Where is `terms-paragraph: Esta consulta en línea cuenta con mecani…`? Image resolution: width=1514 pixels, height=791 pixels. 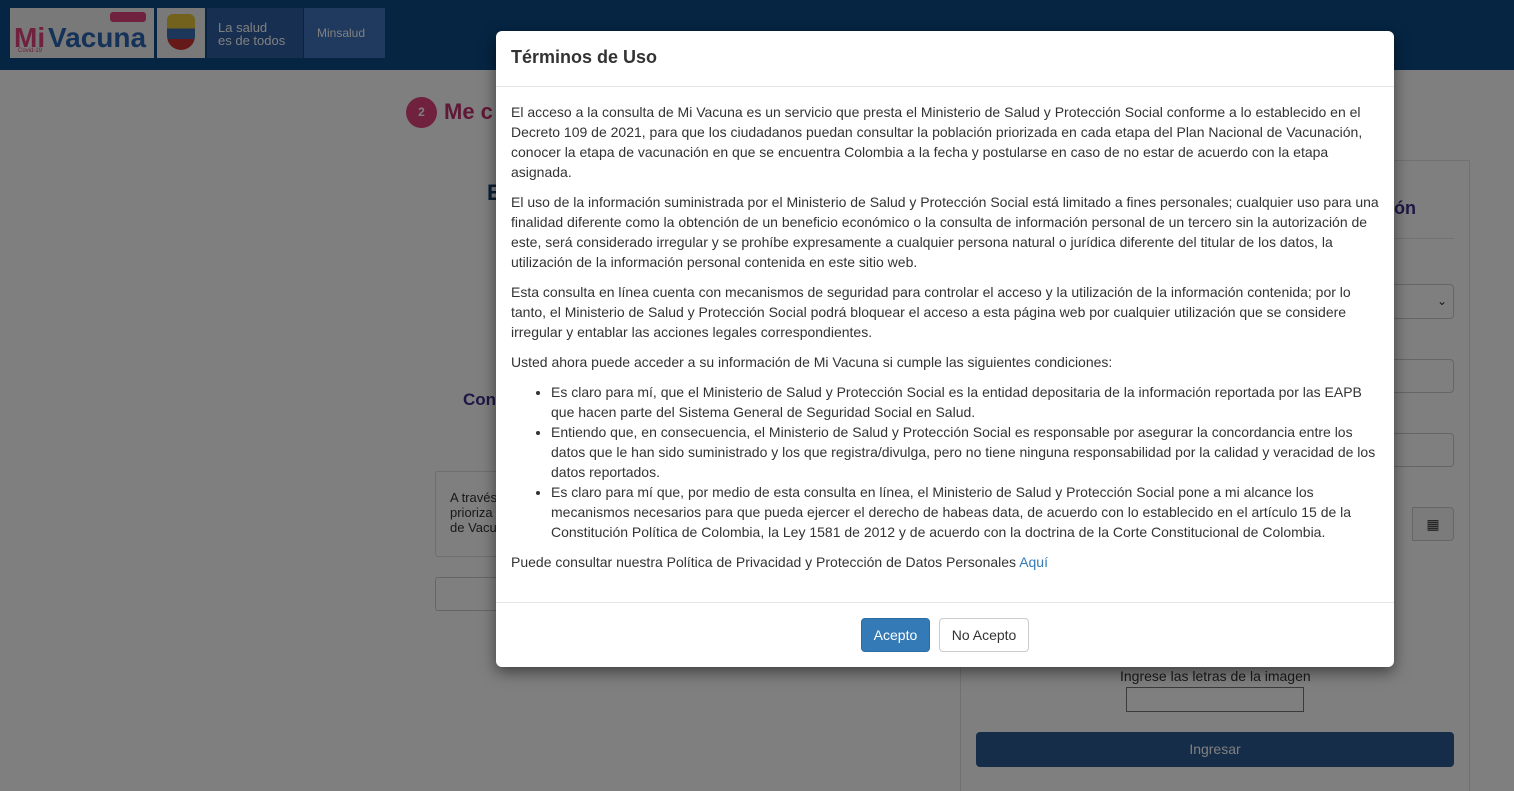 terms-paragraph: Esta consulta en línea cuenta con mecani… is located at coordinates (931, 312).